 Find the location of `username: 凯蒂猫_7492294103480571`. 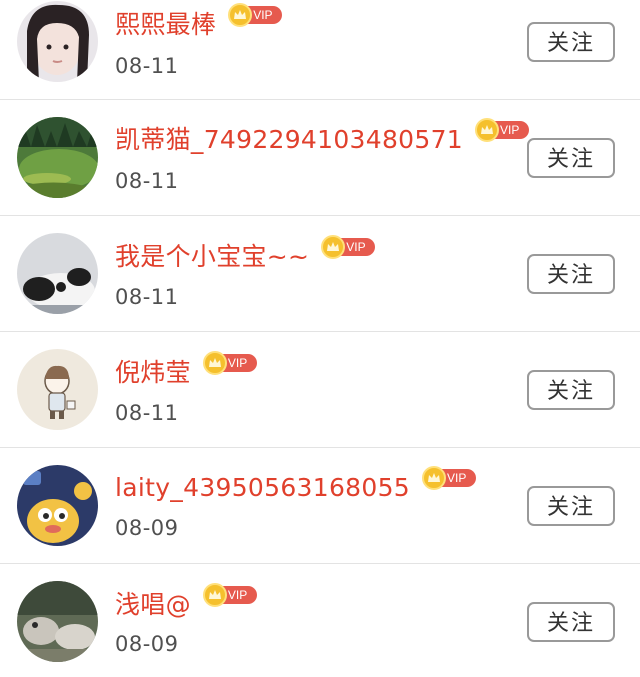

username: 凯蒂猫_7492294103480571 is located at coordinates (289, 139).